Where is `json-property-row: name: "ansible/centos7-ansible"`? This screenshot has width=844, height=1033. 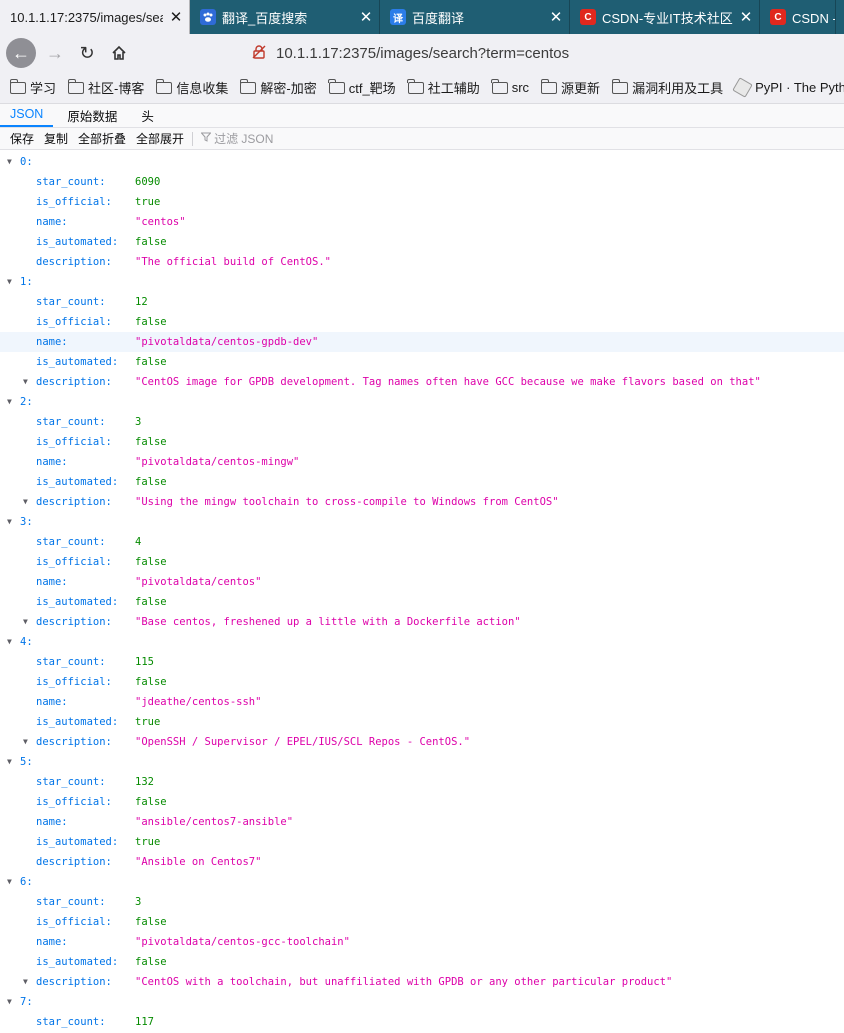
json-property-row: name: "ansible/centos7-ansible" is located at coordinates (422, 822).